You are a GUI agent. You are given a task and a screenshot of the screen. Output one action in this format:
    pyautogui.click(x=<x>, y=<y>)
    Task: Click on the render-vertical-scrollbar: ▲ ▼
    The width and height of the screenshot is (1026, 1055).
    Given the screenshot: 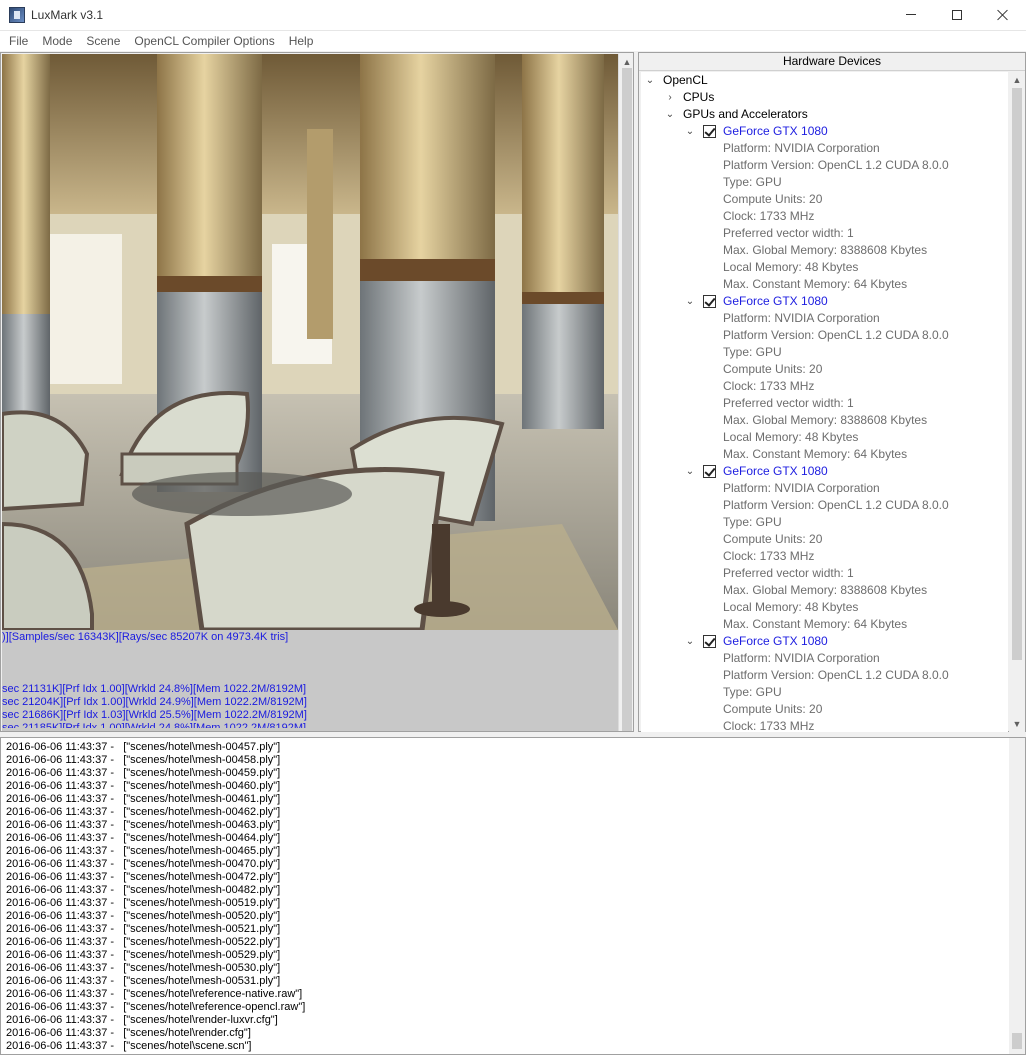 What is the action you would take?
    pyautogui.click(x=625, y=392)
    